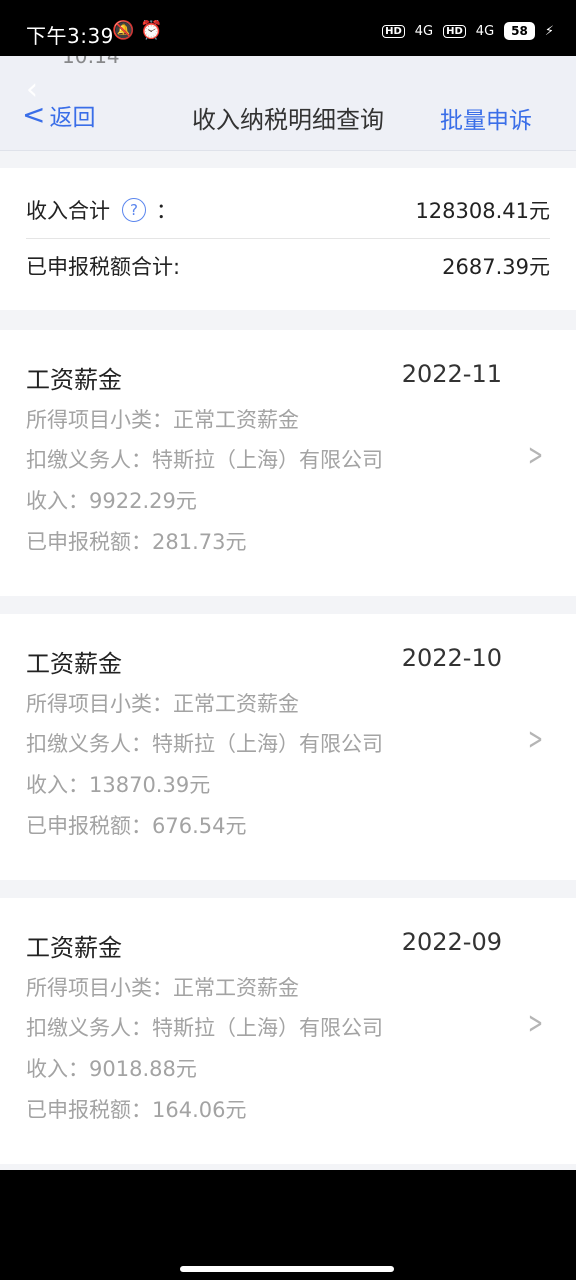 The image size is (576, 1280). Describe the element at coordinates (485, 31) in the screenshot. I see `signal-icon-2: 4G` at that location.